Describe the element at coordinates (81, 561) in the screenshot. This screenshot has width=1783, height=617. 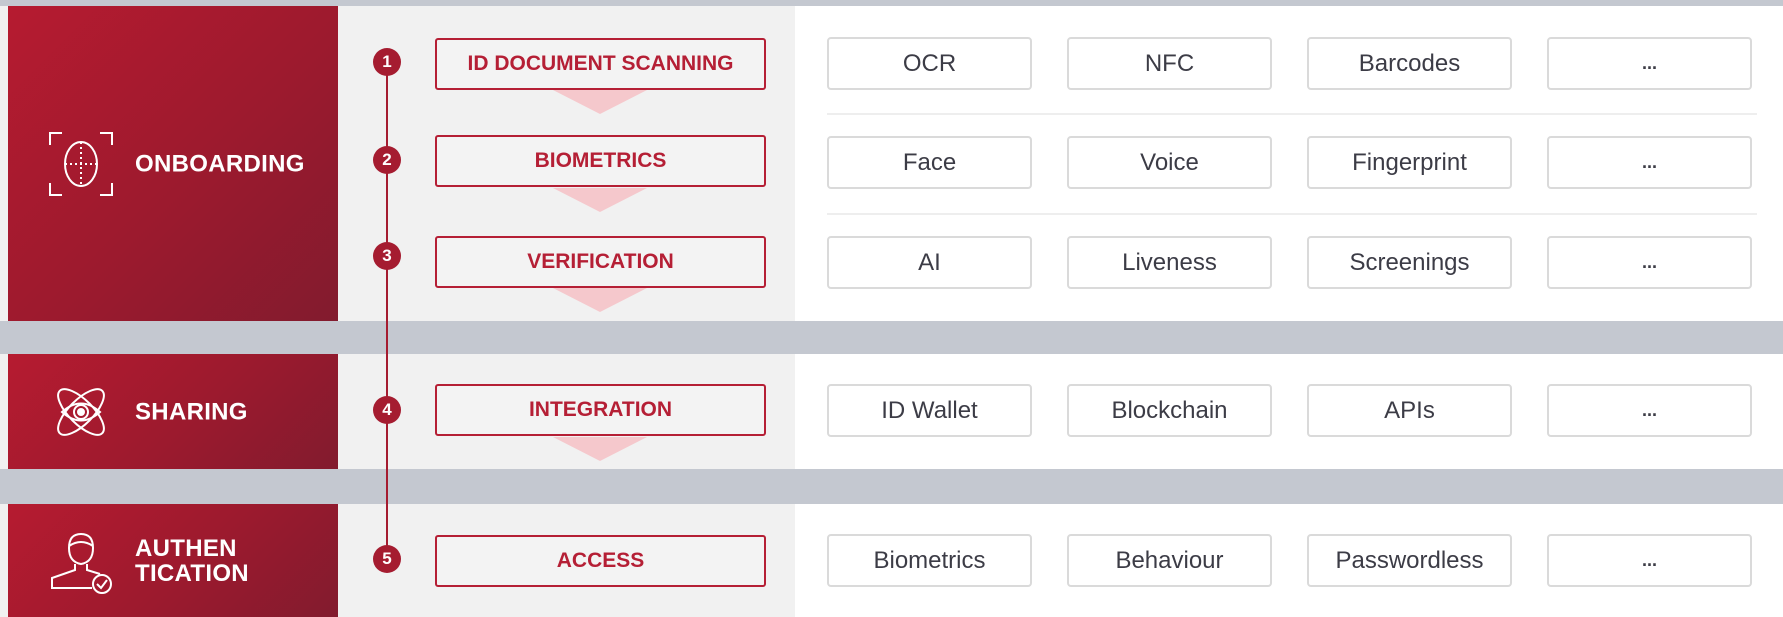
I see `user-check-icon` at that location.